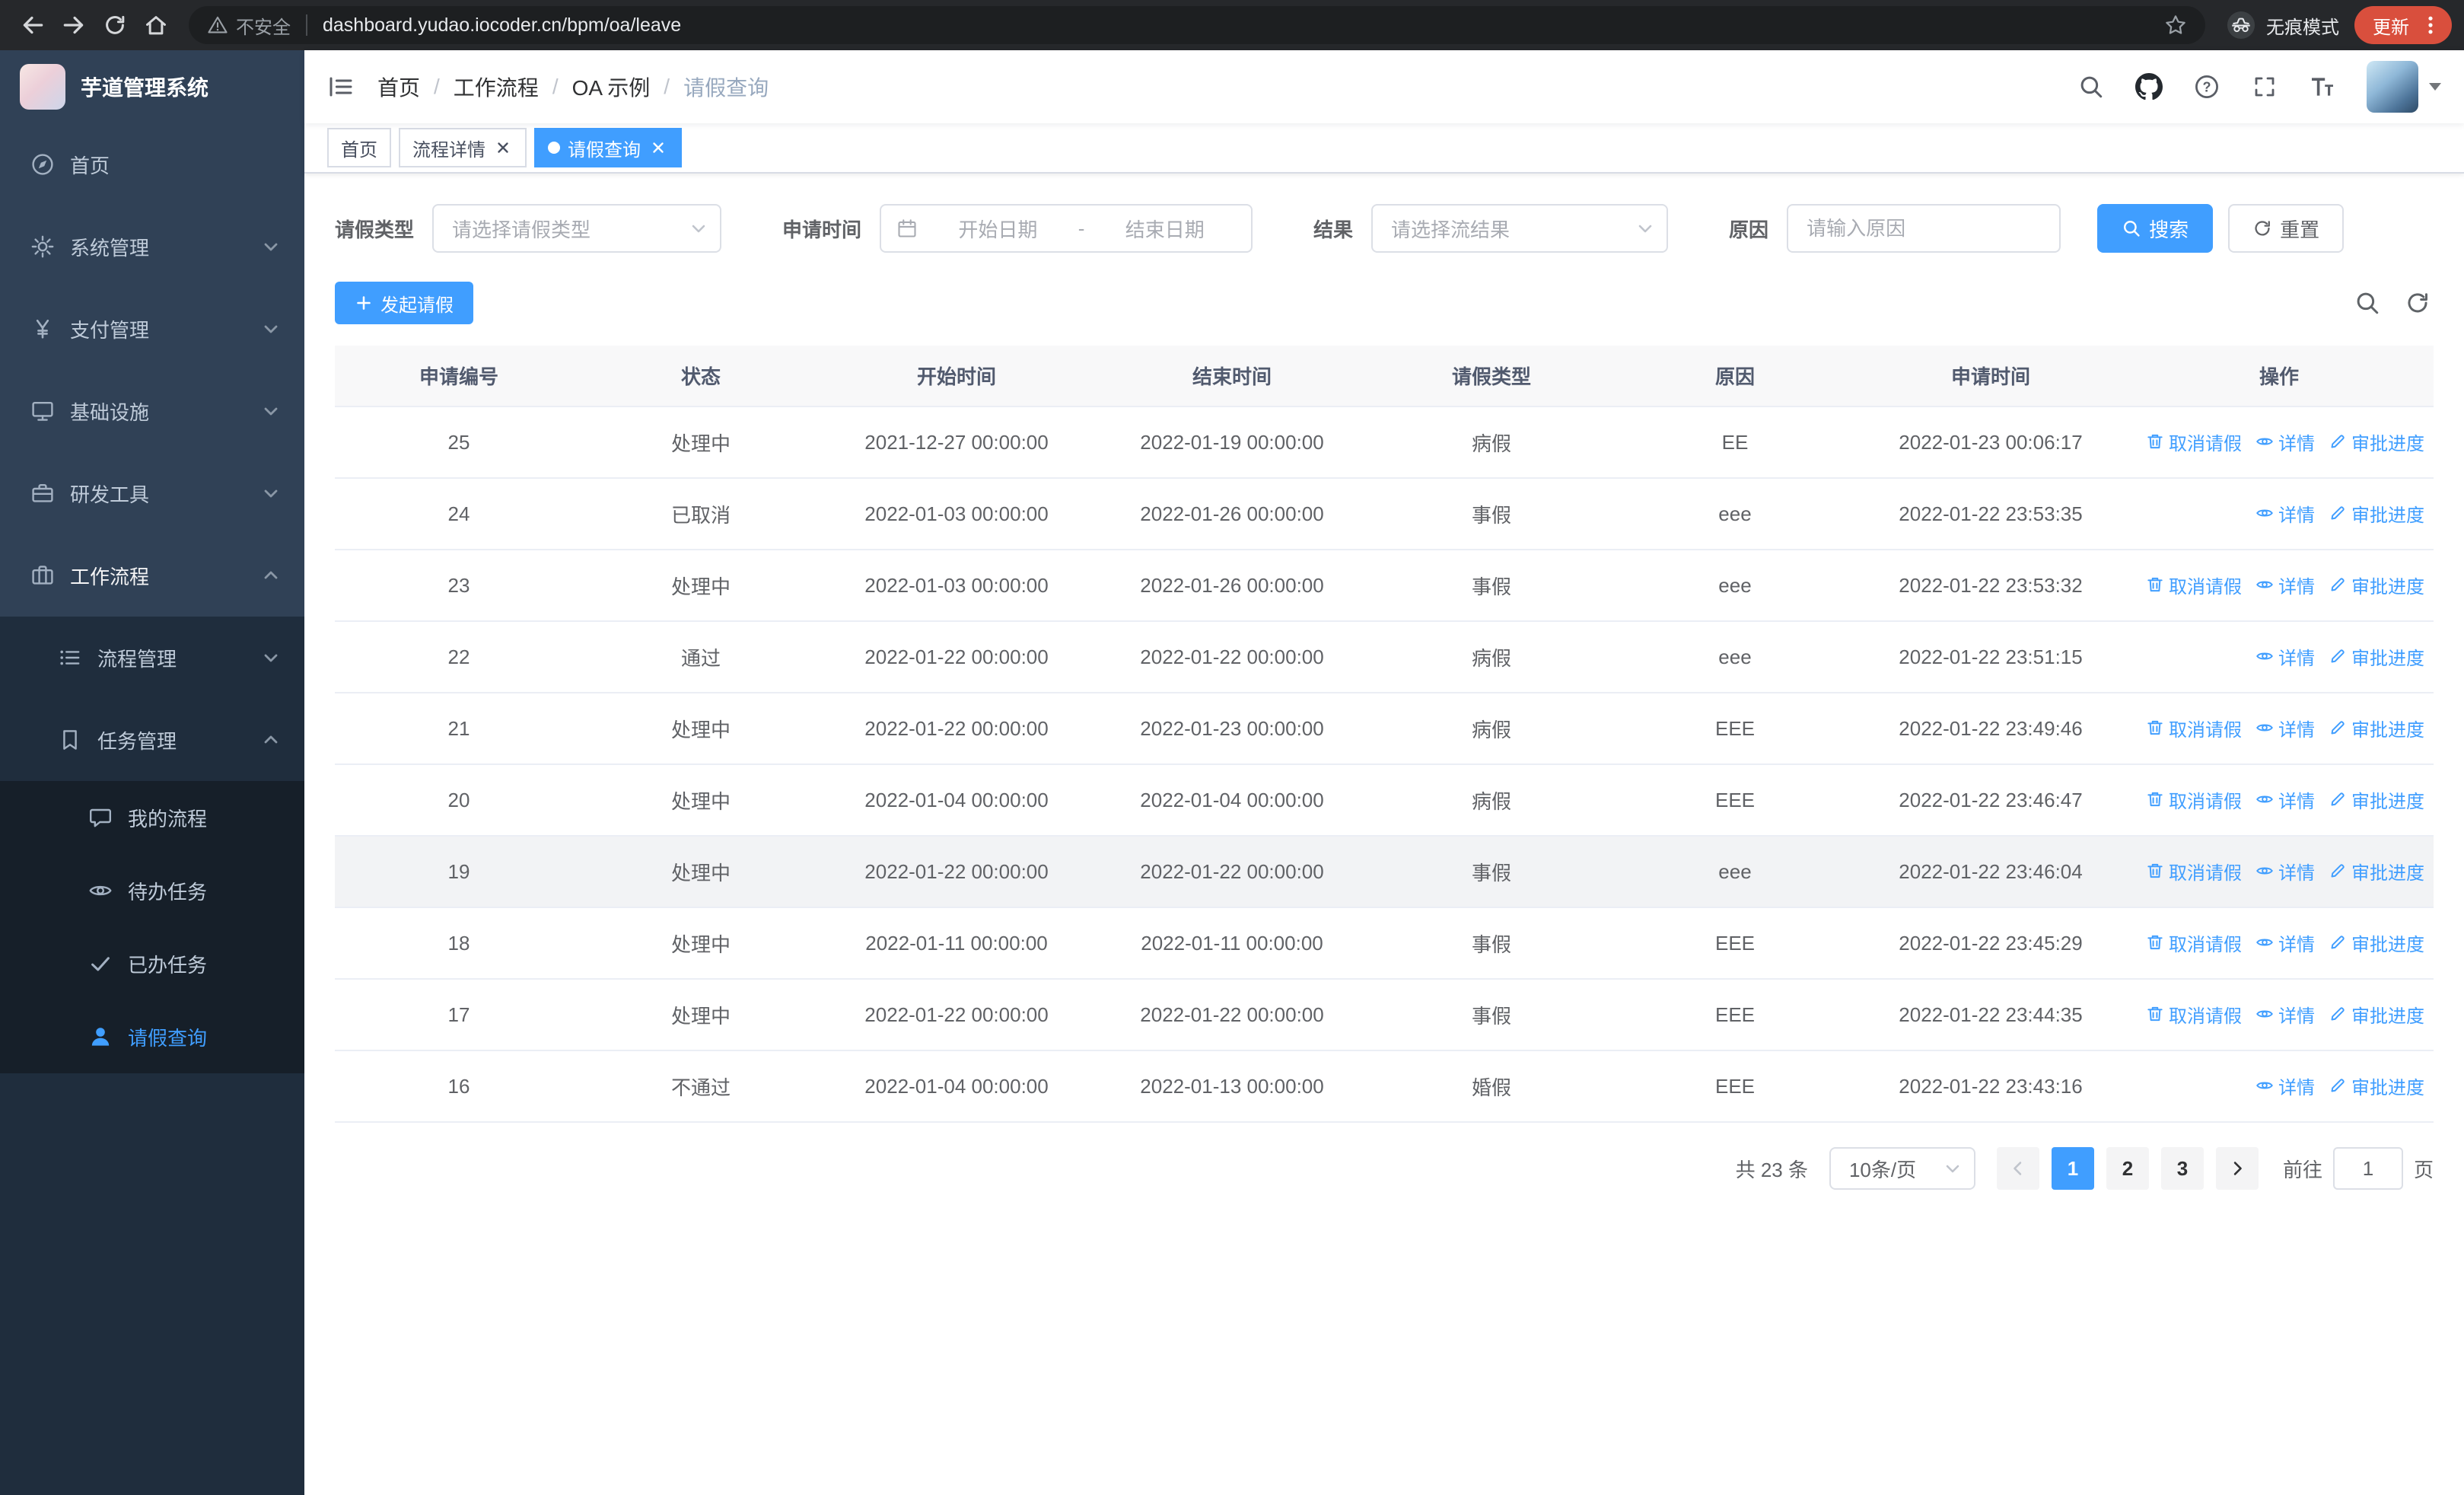 The image size is (2464, 1495). I want to click on sidebar-toggle-icon, so click(340, 87).